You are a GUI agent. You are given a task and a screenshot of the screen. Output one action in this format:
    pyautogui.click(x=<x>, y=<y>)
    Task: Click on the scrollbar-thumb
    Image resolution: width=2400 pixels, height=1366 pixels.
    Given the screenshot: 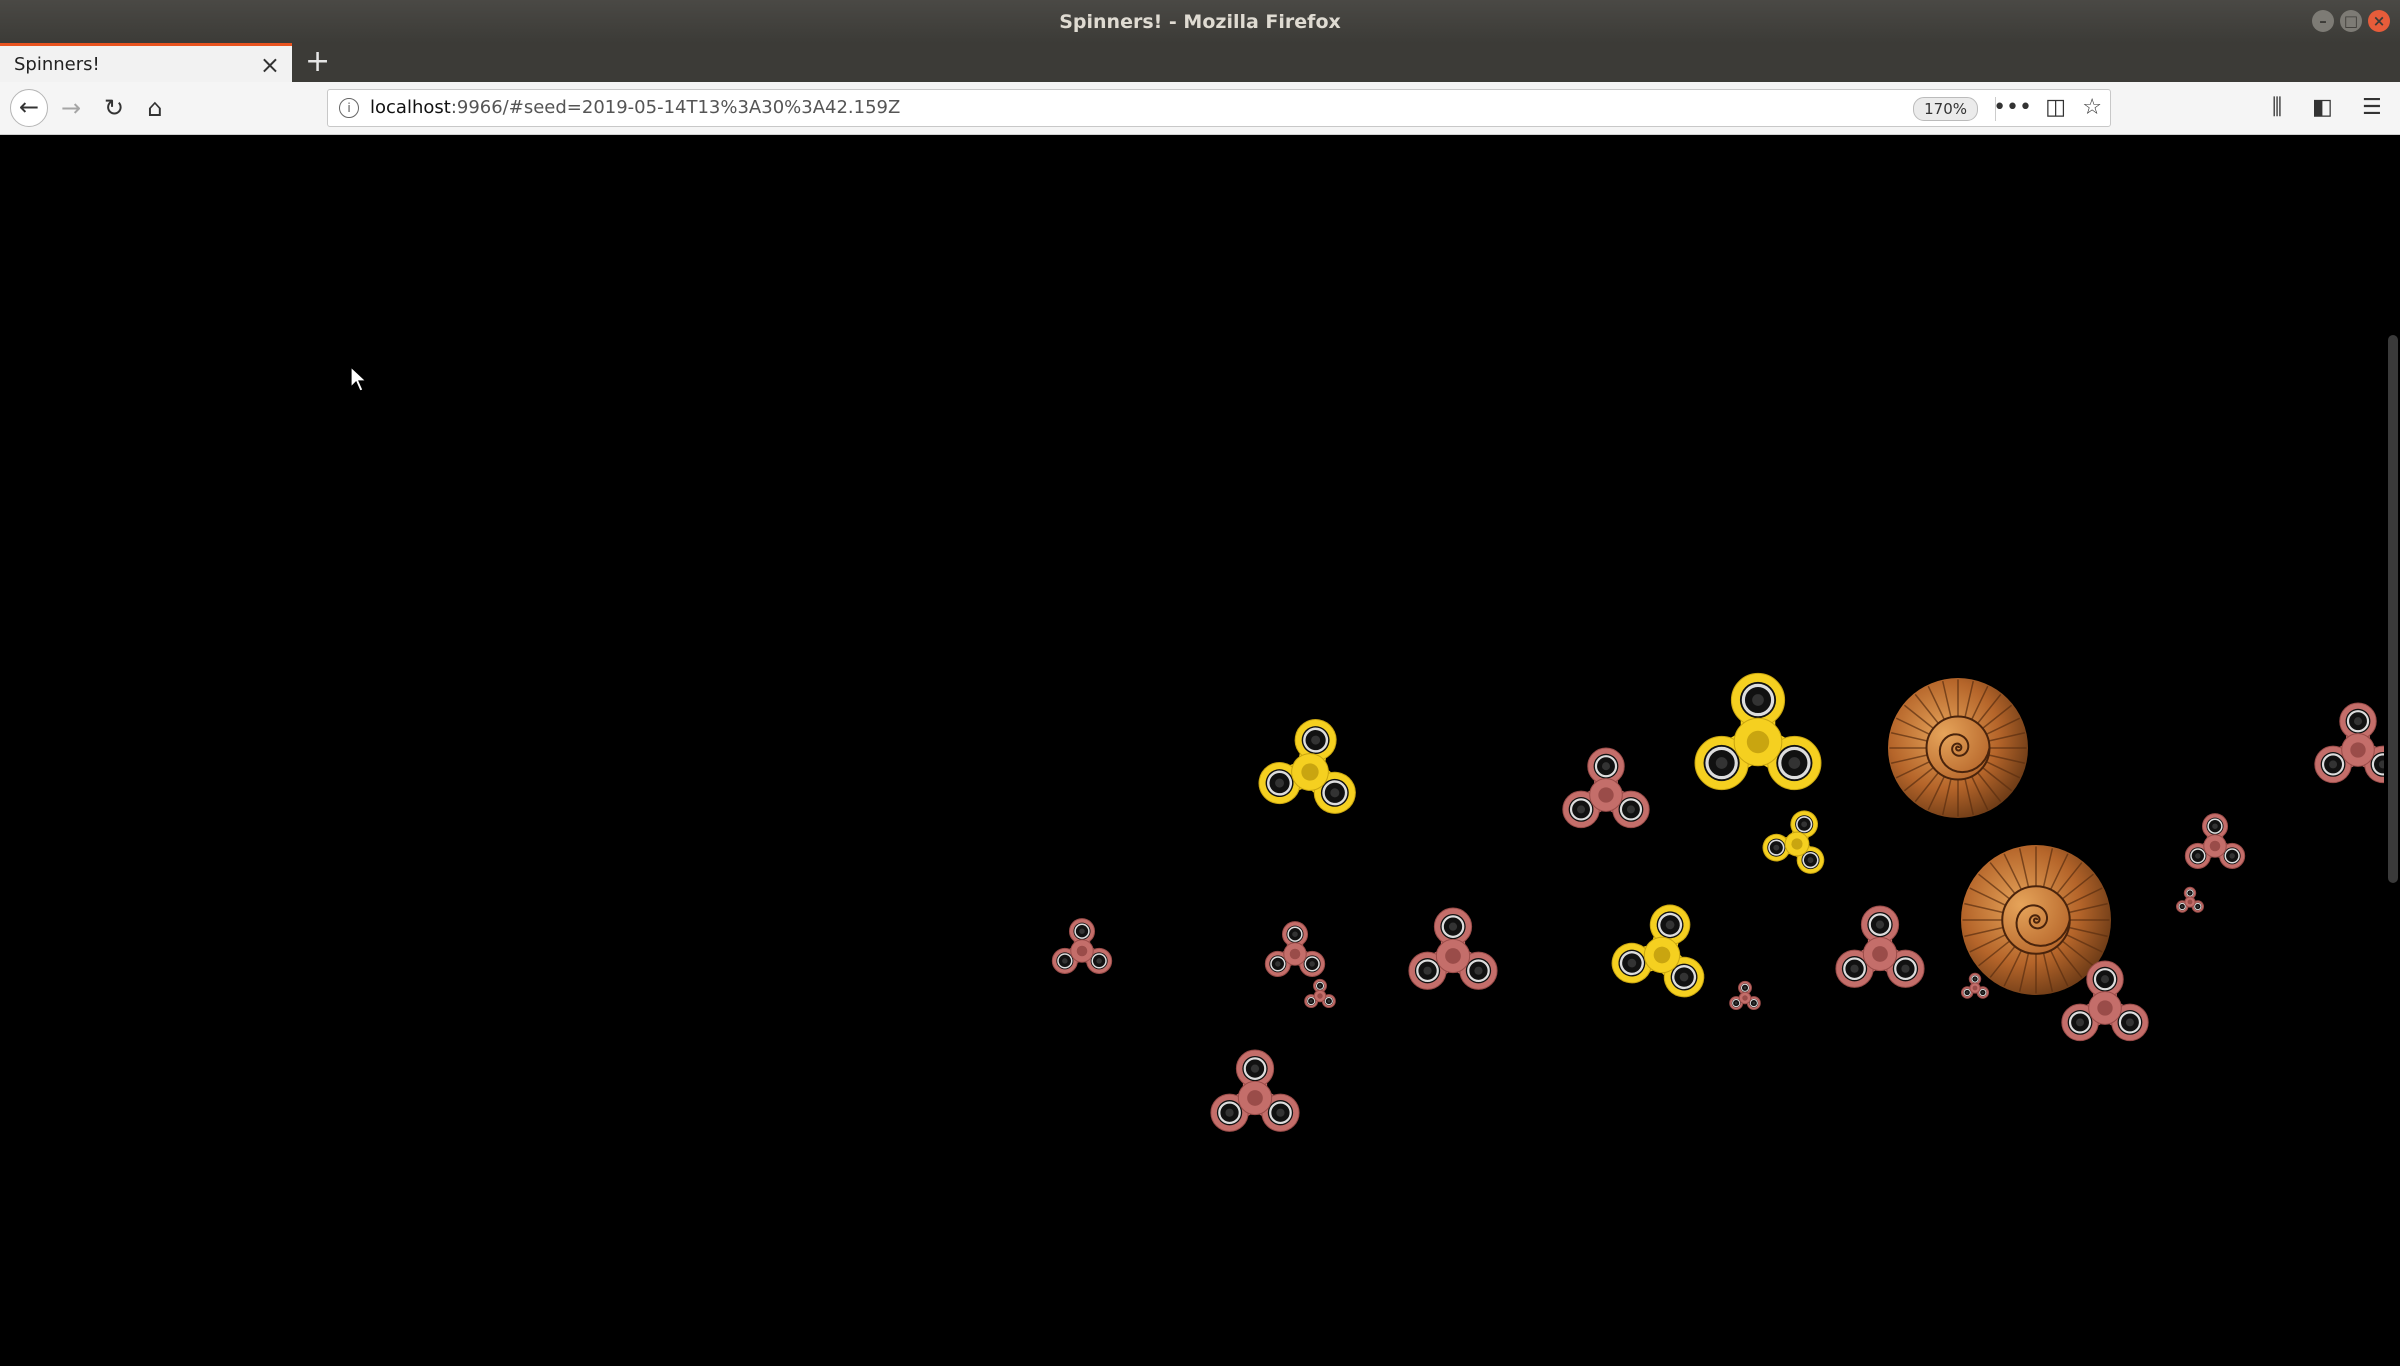 What is the action you would take?
    pyautogui.click(x=2393, y=609)
    